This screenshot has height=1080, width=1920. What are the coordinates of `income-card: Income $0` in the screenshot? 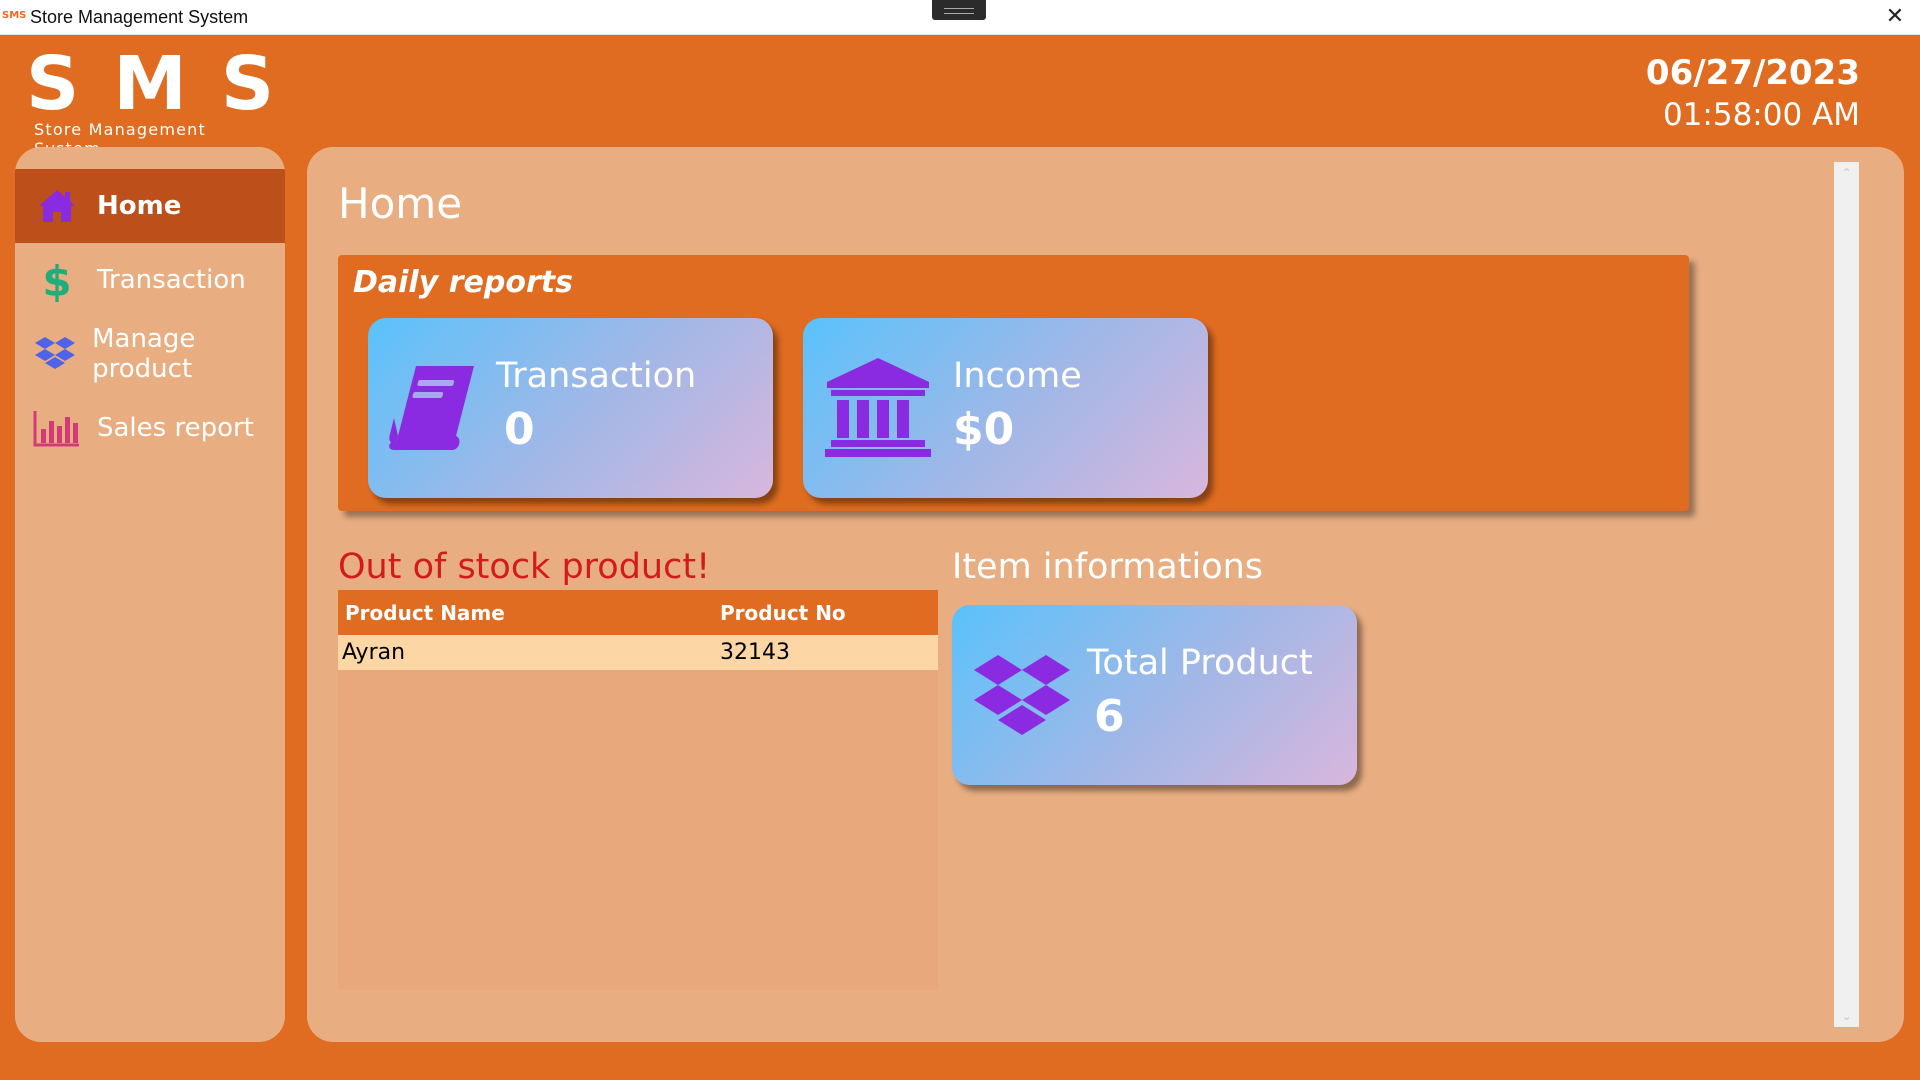 It's located at (1005, 408).